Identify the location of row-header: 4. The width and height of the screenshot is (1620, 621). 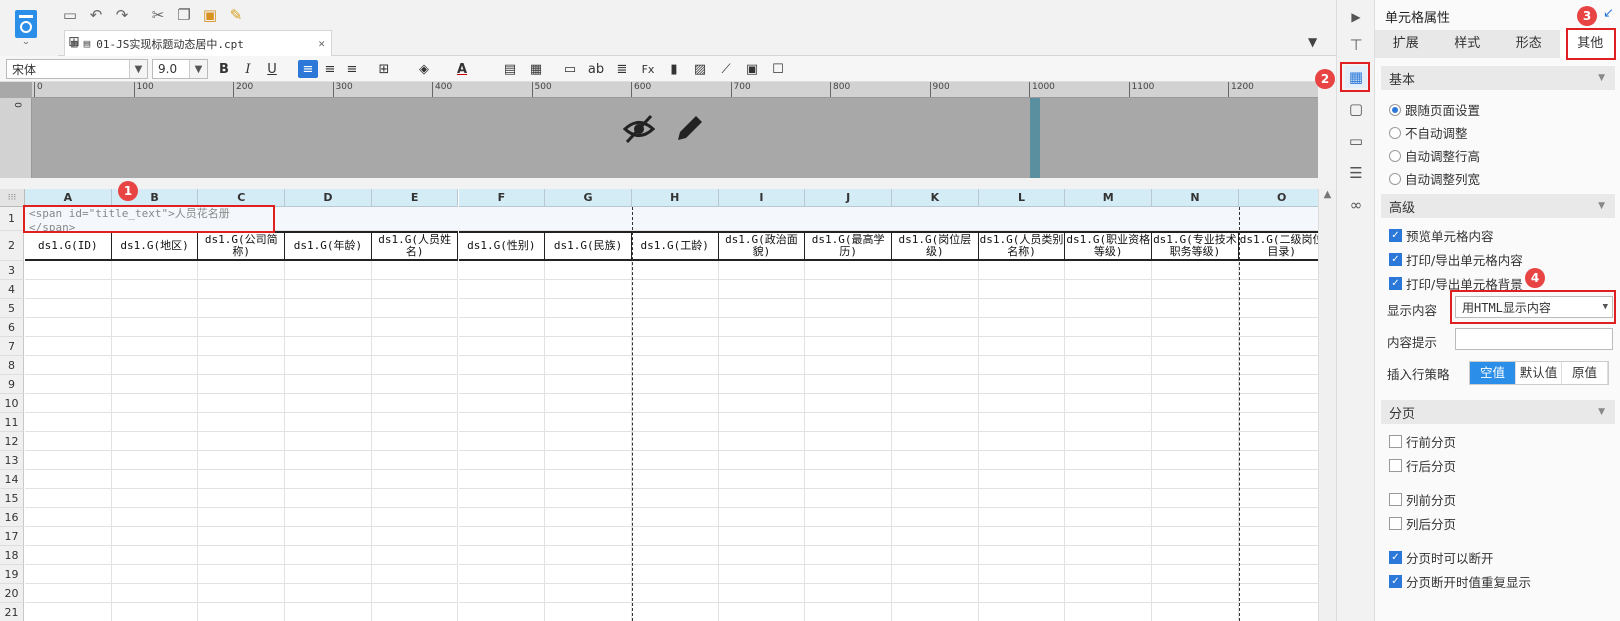
(12, 289).